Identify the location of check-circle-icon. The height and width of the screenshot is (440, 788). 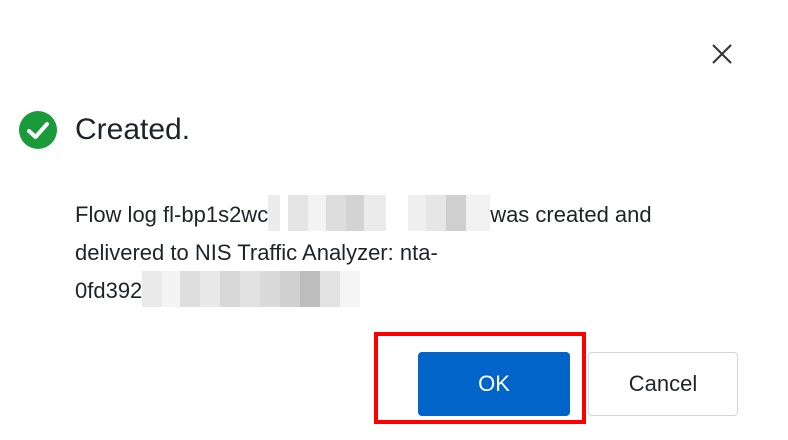
(38, 130).